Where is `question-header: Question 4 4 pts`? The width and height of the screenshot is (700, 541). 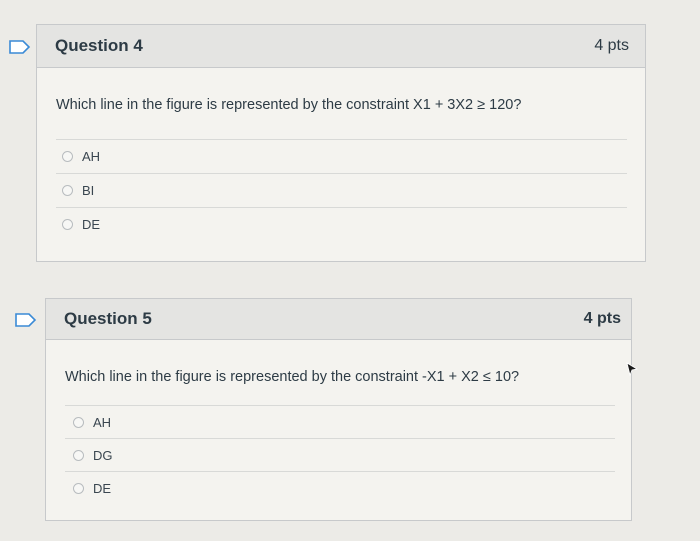
question-header: Question 4 4 pts is located at coordinates (341, 46).